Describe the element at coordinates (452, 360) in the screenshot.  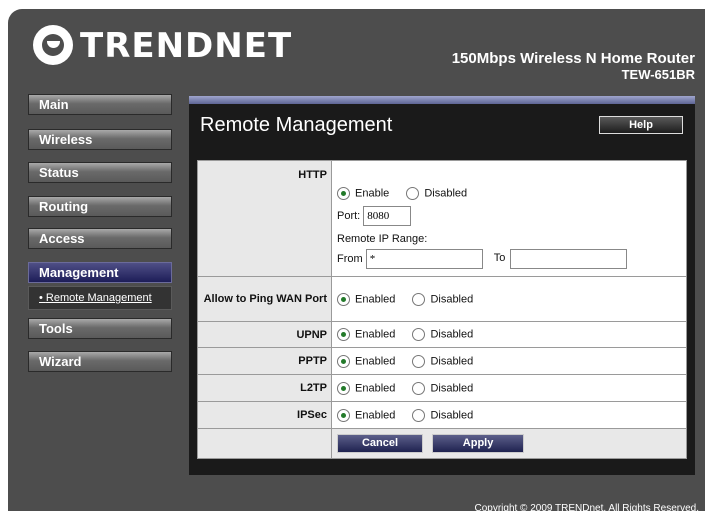
I see `pptp-disabled-label: Disabled` at that location.